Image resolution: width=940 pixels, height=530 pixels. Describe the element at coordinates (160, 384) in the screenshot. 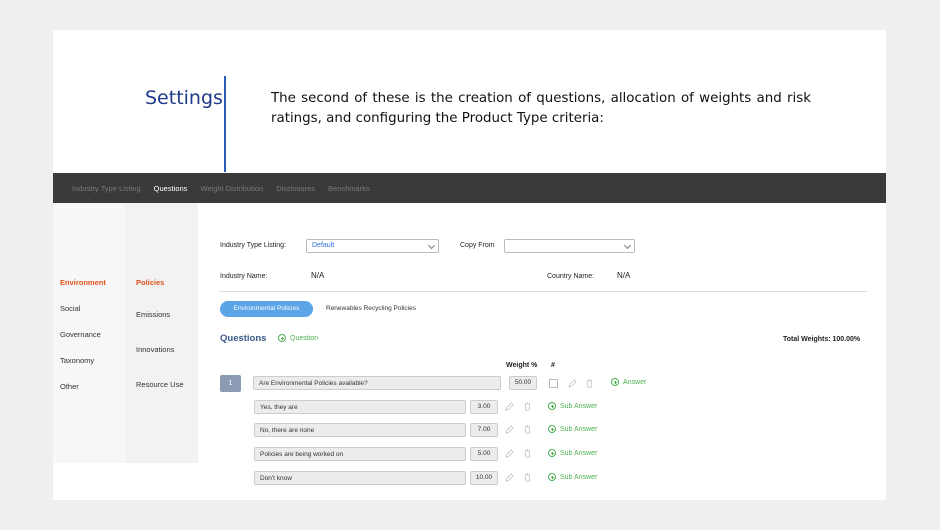

I see `subcategory-resource-use: Resource Use` at that location.